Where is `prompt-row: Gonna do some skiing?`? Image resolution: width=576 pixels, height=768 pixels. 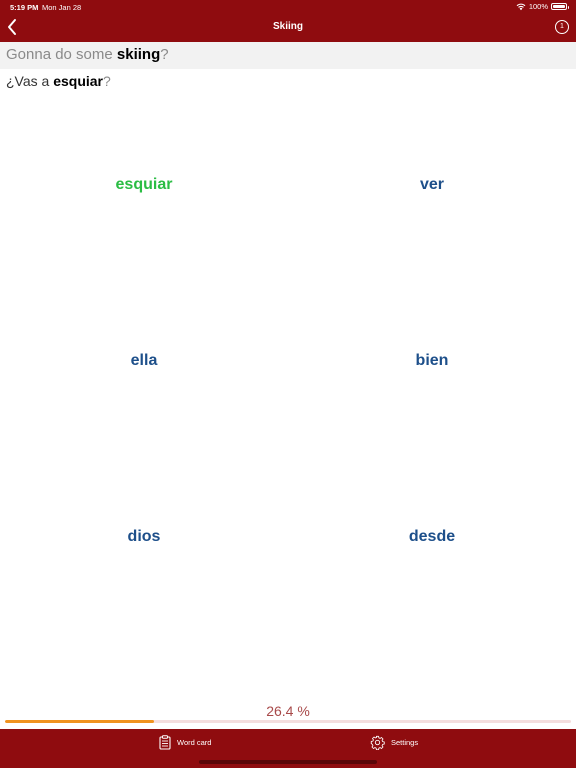 prompt-row: Gonna do some skiing? is located at coordinates (288, 55).